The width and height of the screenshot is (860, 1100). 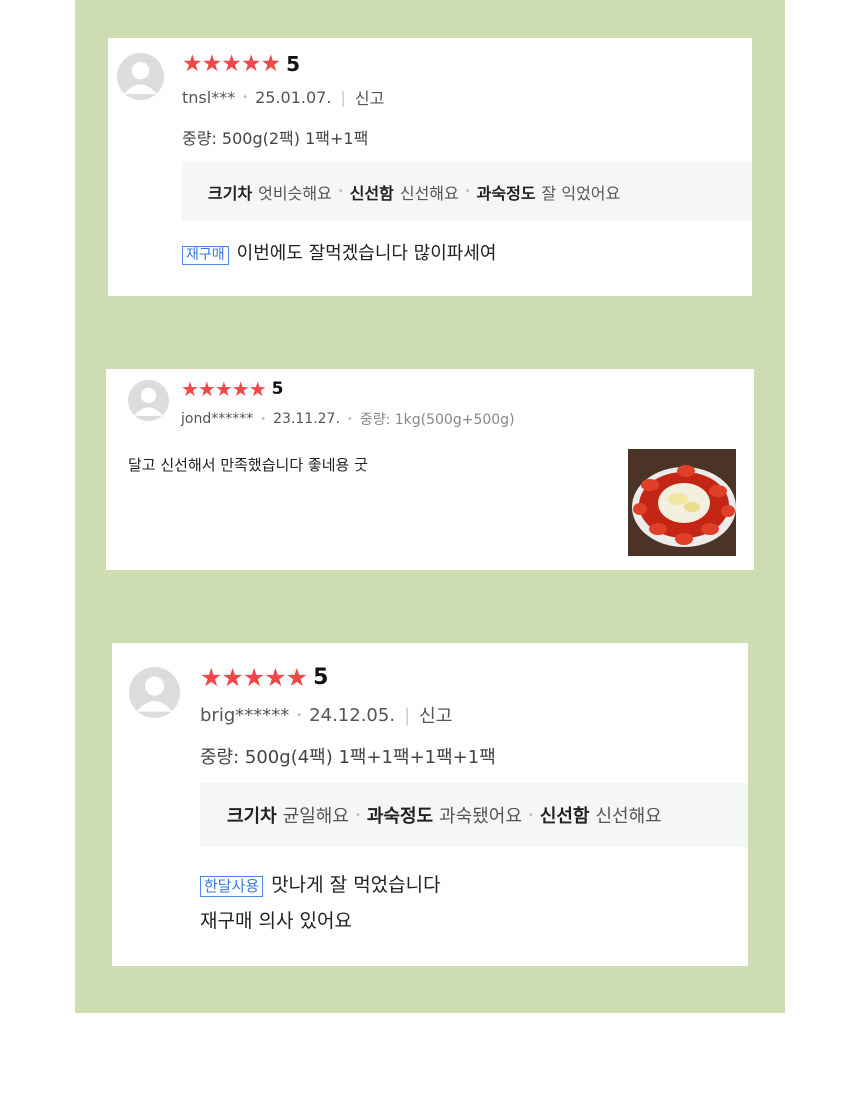 I want to click on attr-value-2: 신선해요, so click(x=429, y=193).